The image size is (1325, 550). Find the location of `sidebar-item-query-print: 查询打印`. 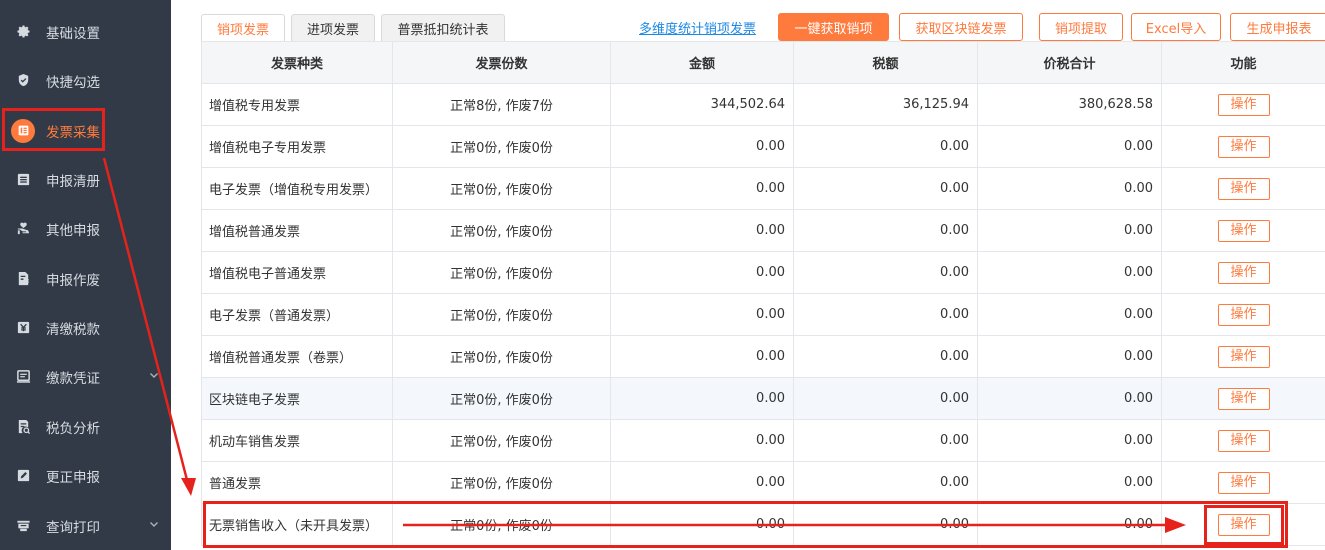

sidebar-item-query-print: 查询打印 is located at coordinates (85, 525).